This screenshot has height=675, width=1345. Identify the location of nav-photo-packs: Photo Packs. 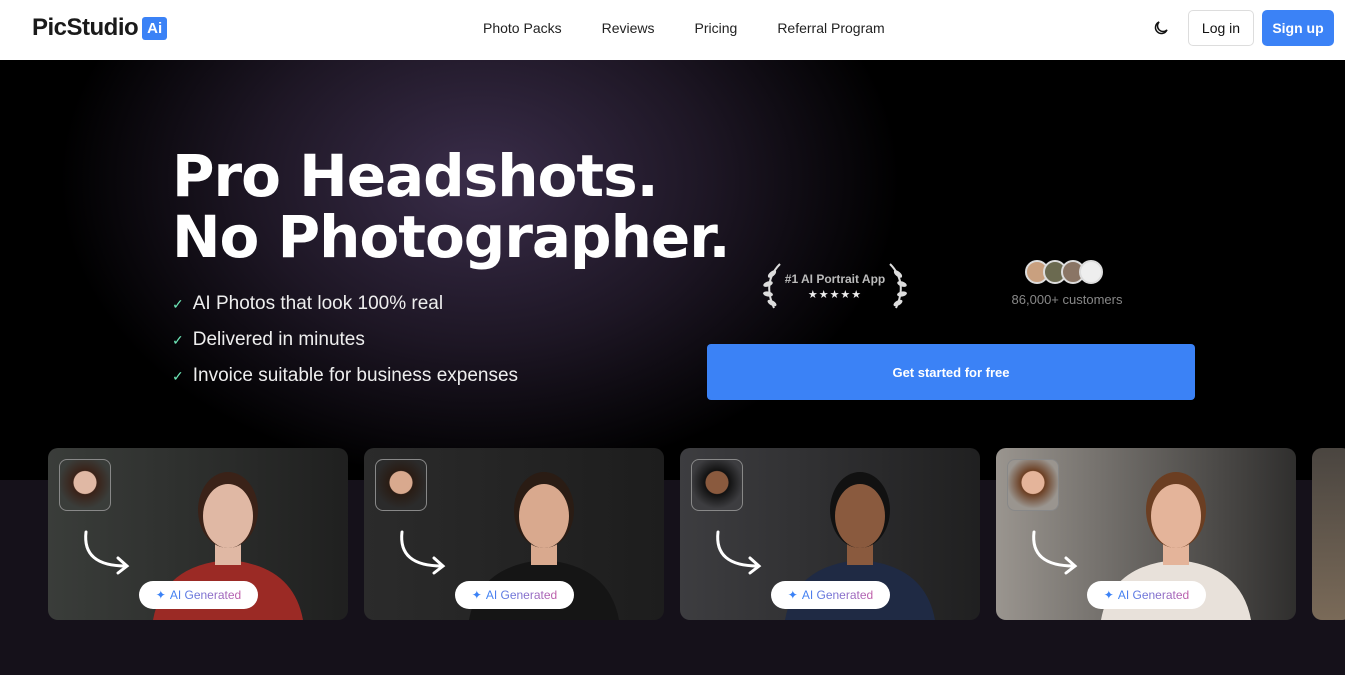
(522, 28).